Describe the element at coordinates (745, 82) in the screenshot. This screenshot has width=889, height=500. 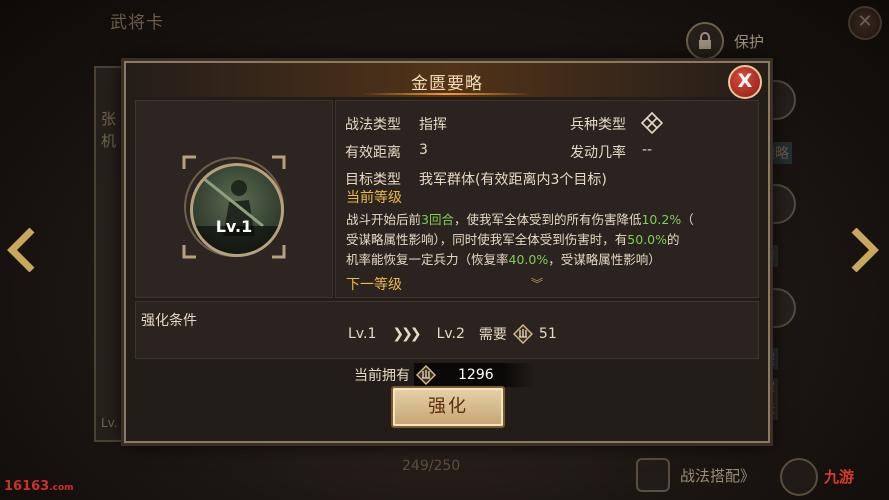
I see `close-button: X` at that location.